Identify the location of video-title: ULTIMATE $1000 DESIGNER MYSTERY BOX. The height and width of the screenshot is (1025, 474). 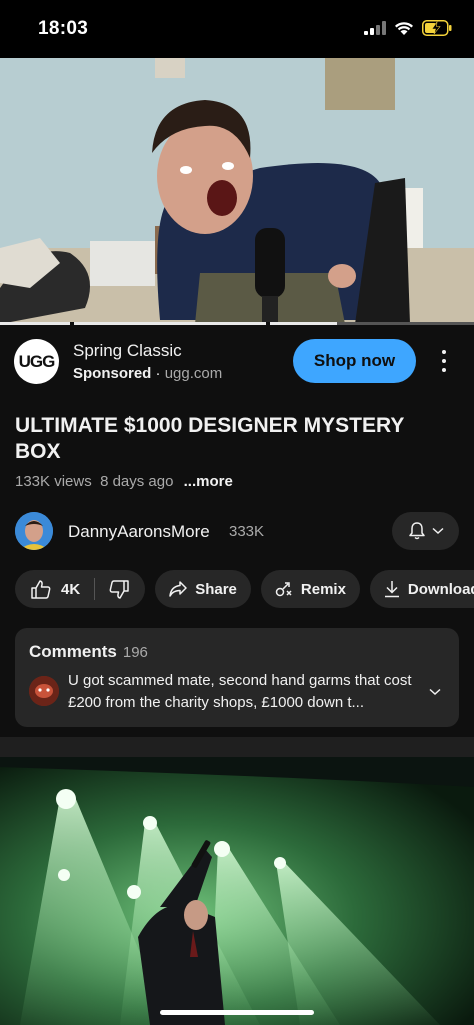
(235, 439).